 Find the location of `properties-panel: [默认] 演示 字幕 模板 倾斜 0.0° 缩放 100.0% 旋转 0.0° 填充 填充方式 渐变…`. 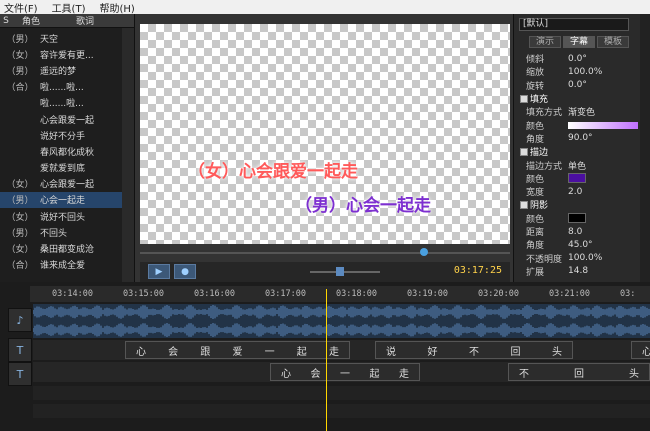

properties-panel: [默认] 演示 字幕 模板 倾斜 0.0° 缩放 100.0% 旋转 0.0° 填充 填充方式 渐变… is located at coordinates (581, 148).